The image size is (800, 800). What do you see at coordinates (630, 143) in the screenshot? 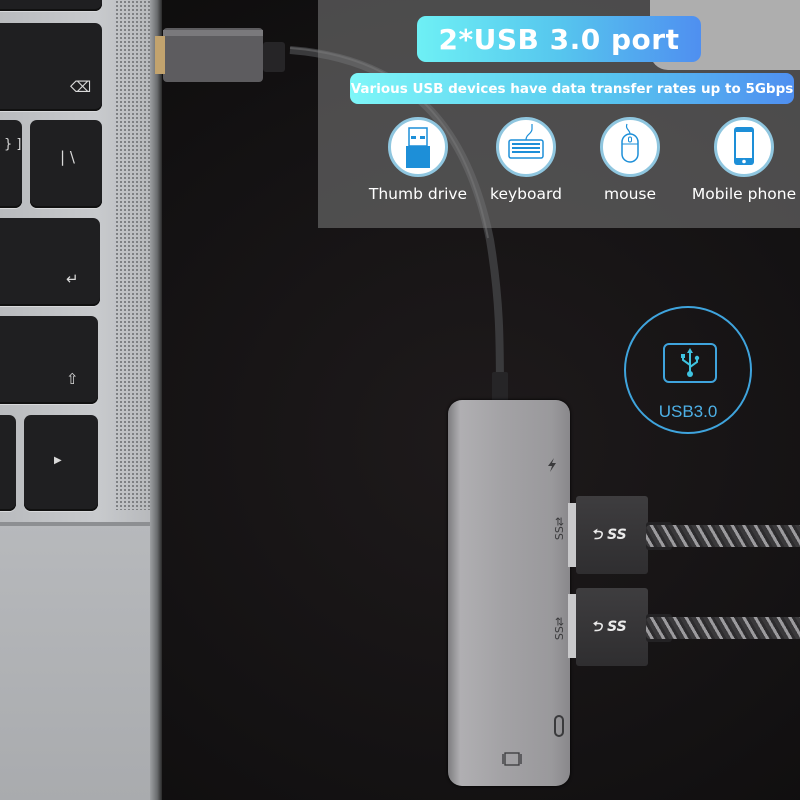
I see `mouse-icon` at bounding box center [630, 143].